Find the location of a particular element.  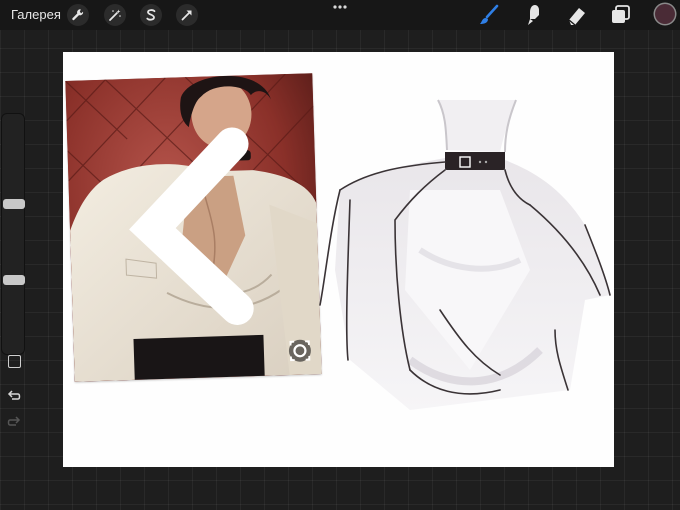

undo-icon is located at coordinates (14, 396).